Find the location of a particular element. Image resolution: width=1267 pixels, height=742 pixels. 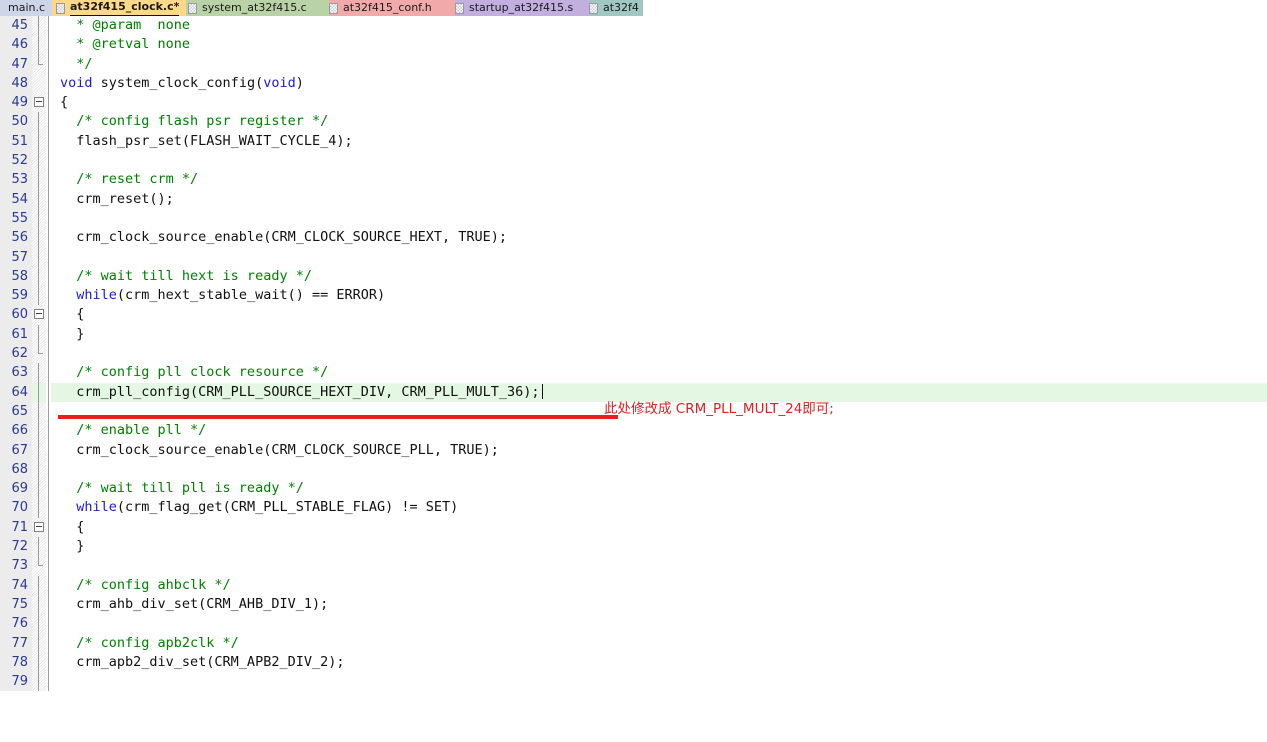

code-text: /* wait till pll is ready */ is located at coordinates (659, 488).